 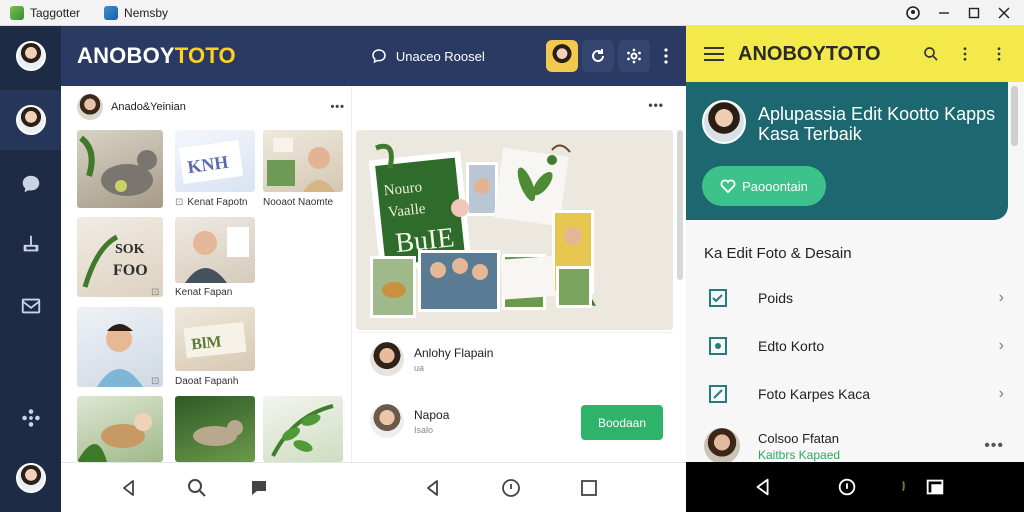 I want to click on menu-row-edto-korto: Edto Korto ›, so click(x=854, y=346).